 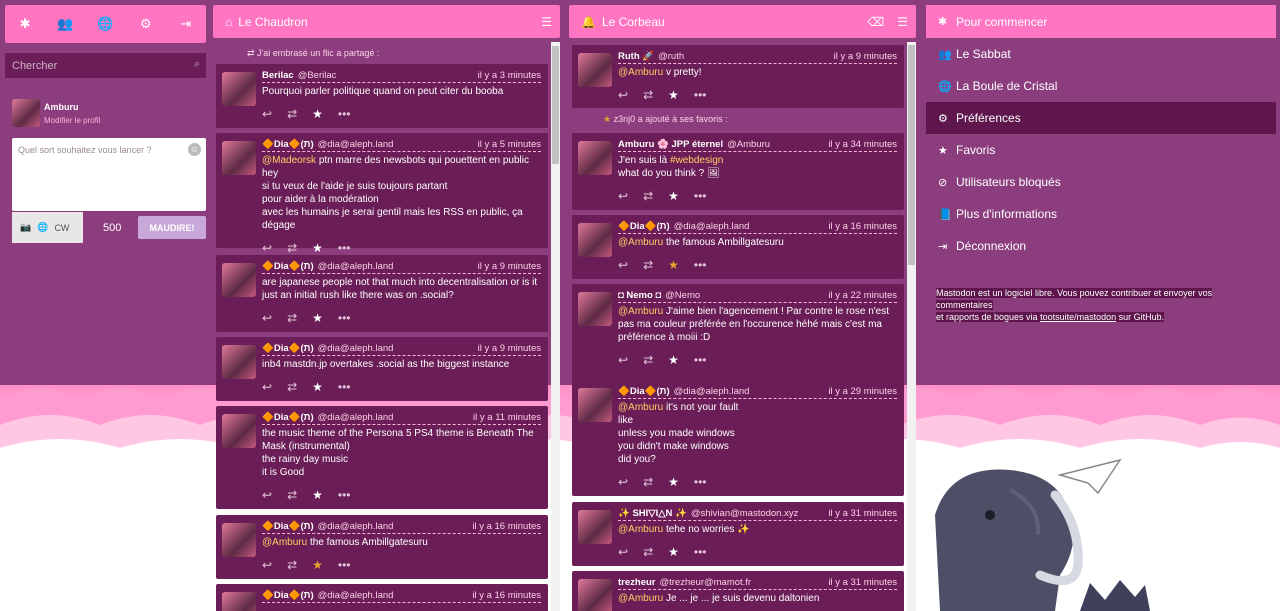 What do you see at coordinates (862, 391) in the screenshot?
I see `timestamp: il y a 29 minutes` at bounding box center [862, 391].